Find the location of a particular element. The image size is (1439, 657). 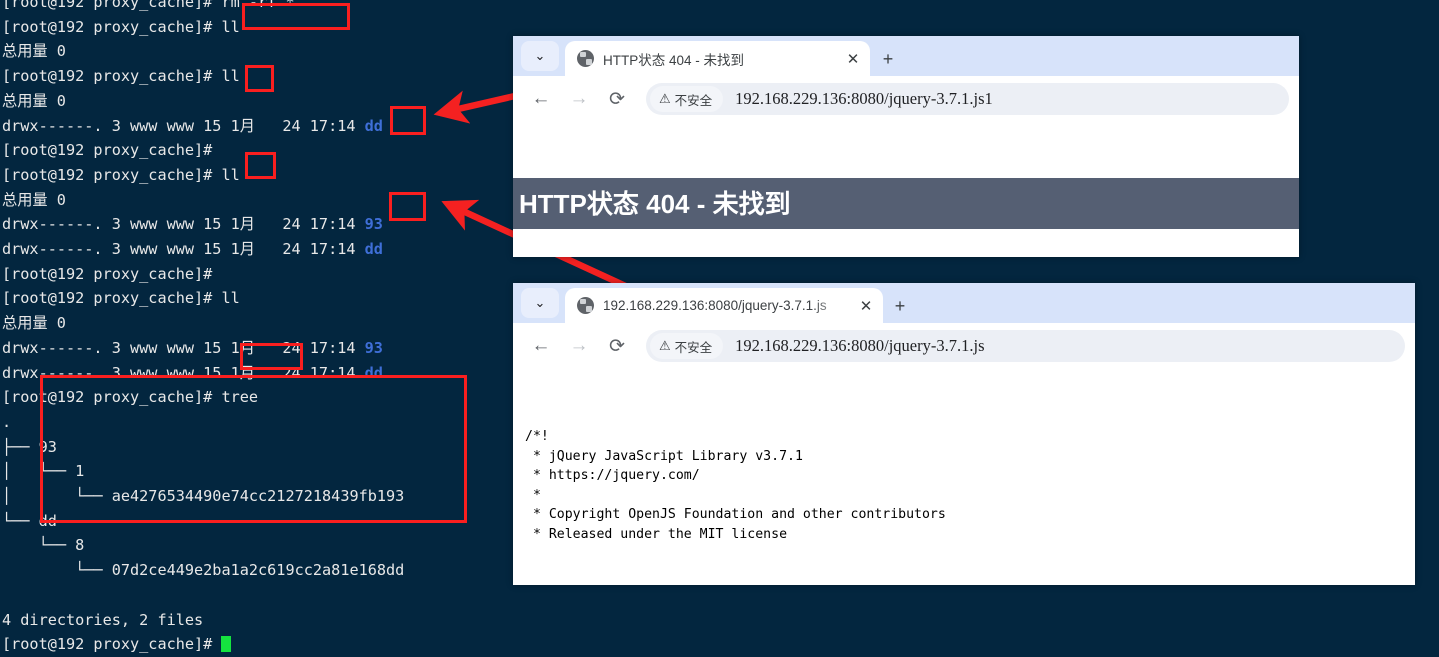

tab-title: HTTP状态 404 - 未找到 is located at coordinates (674, 60).